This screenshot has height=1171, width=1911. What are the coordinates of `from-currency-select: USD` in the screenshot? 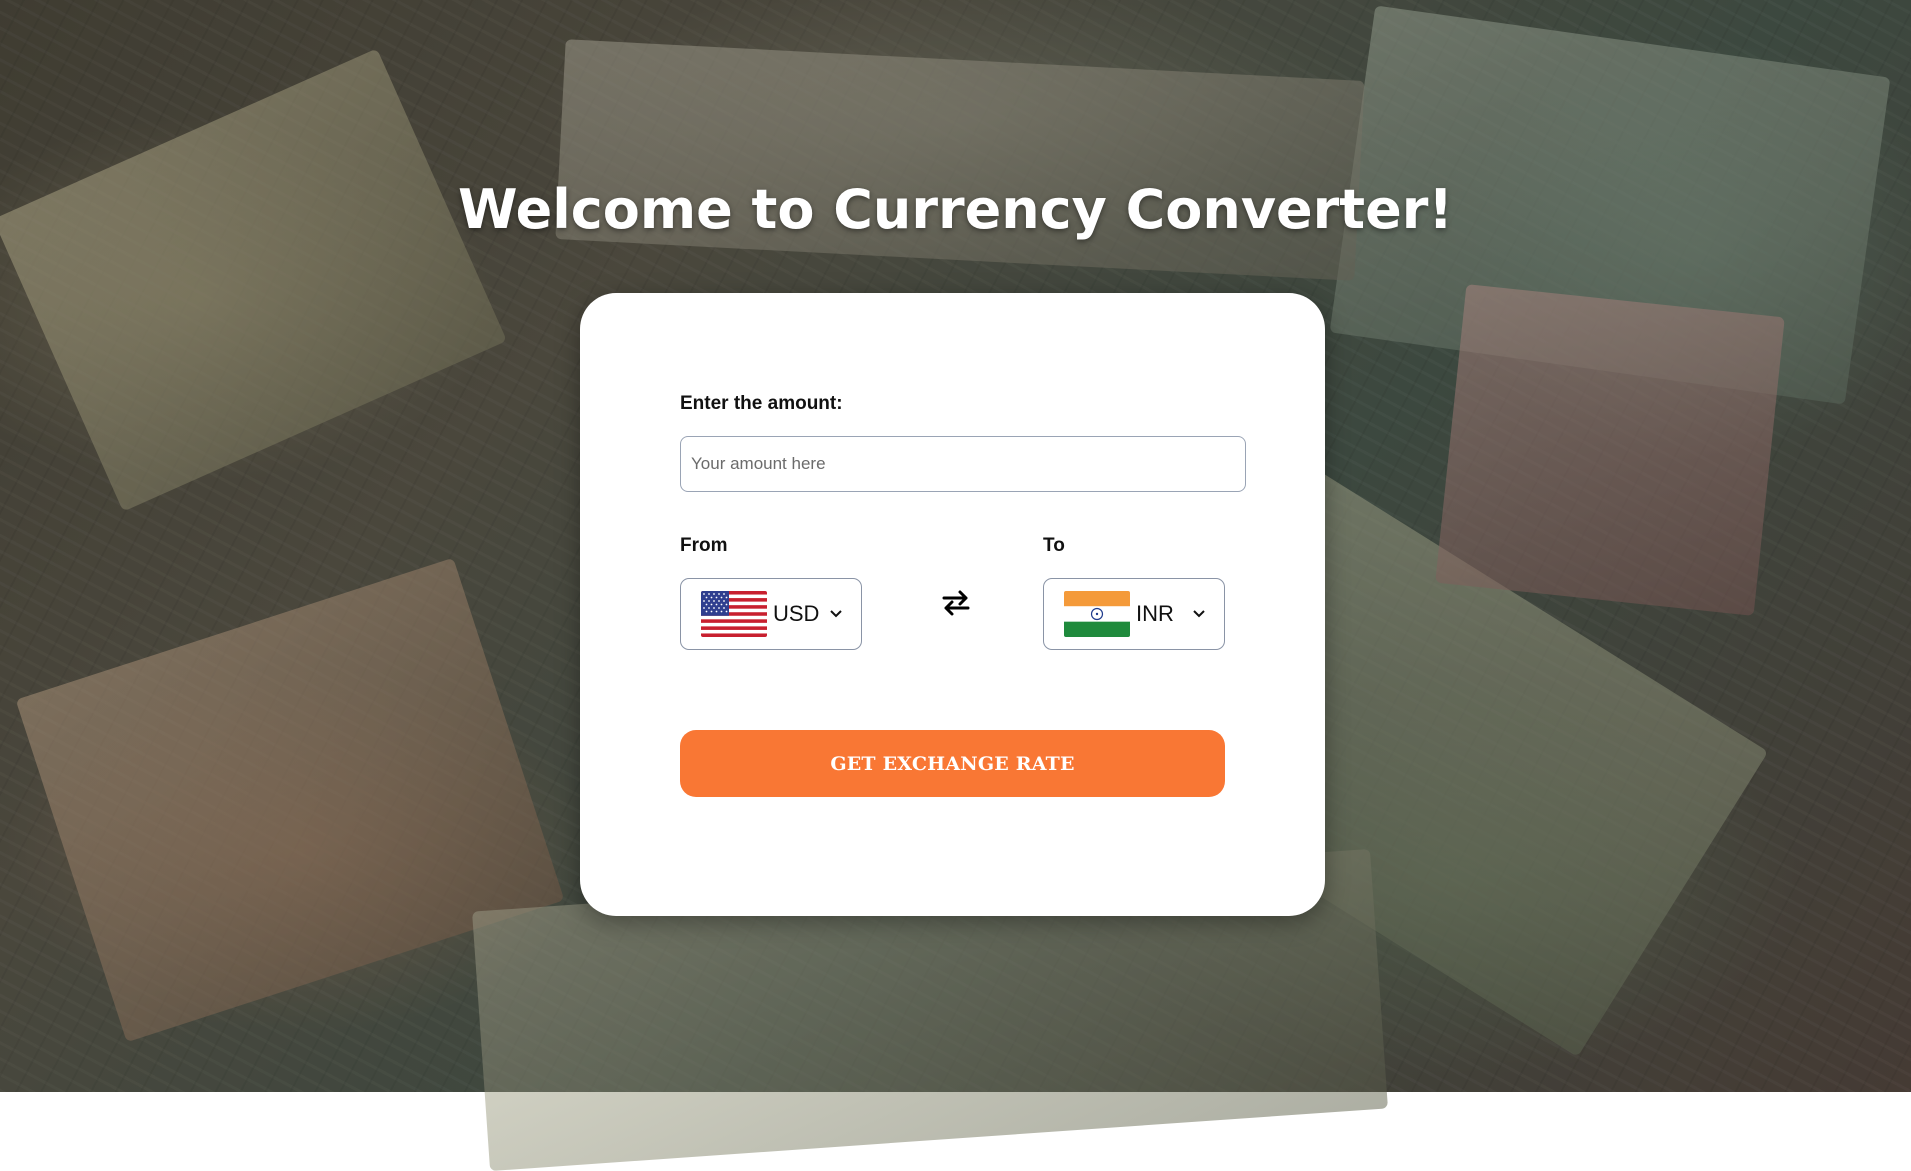 It's located at (771, 614).